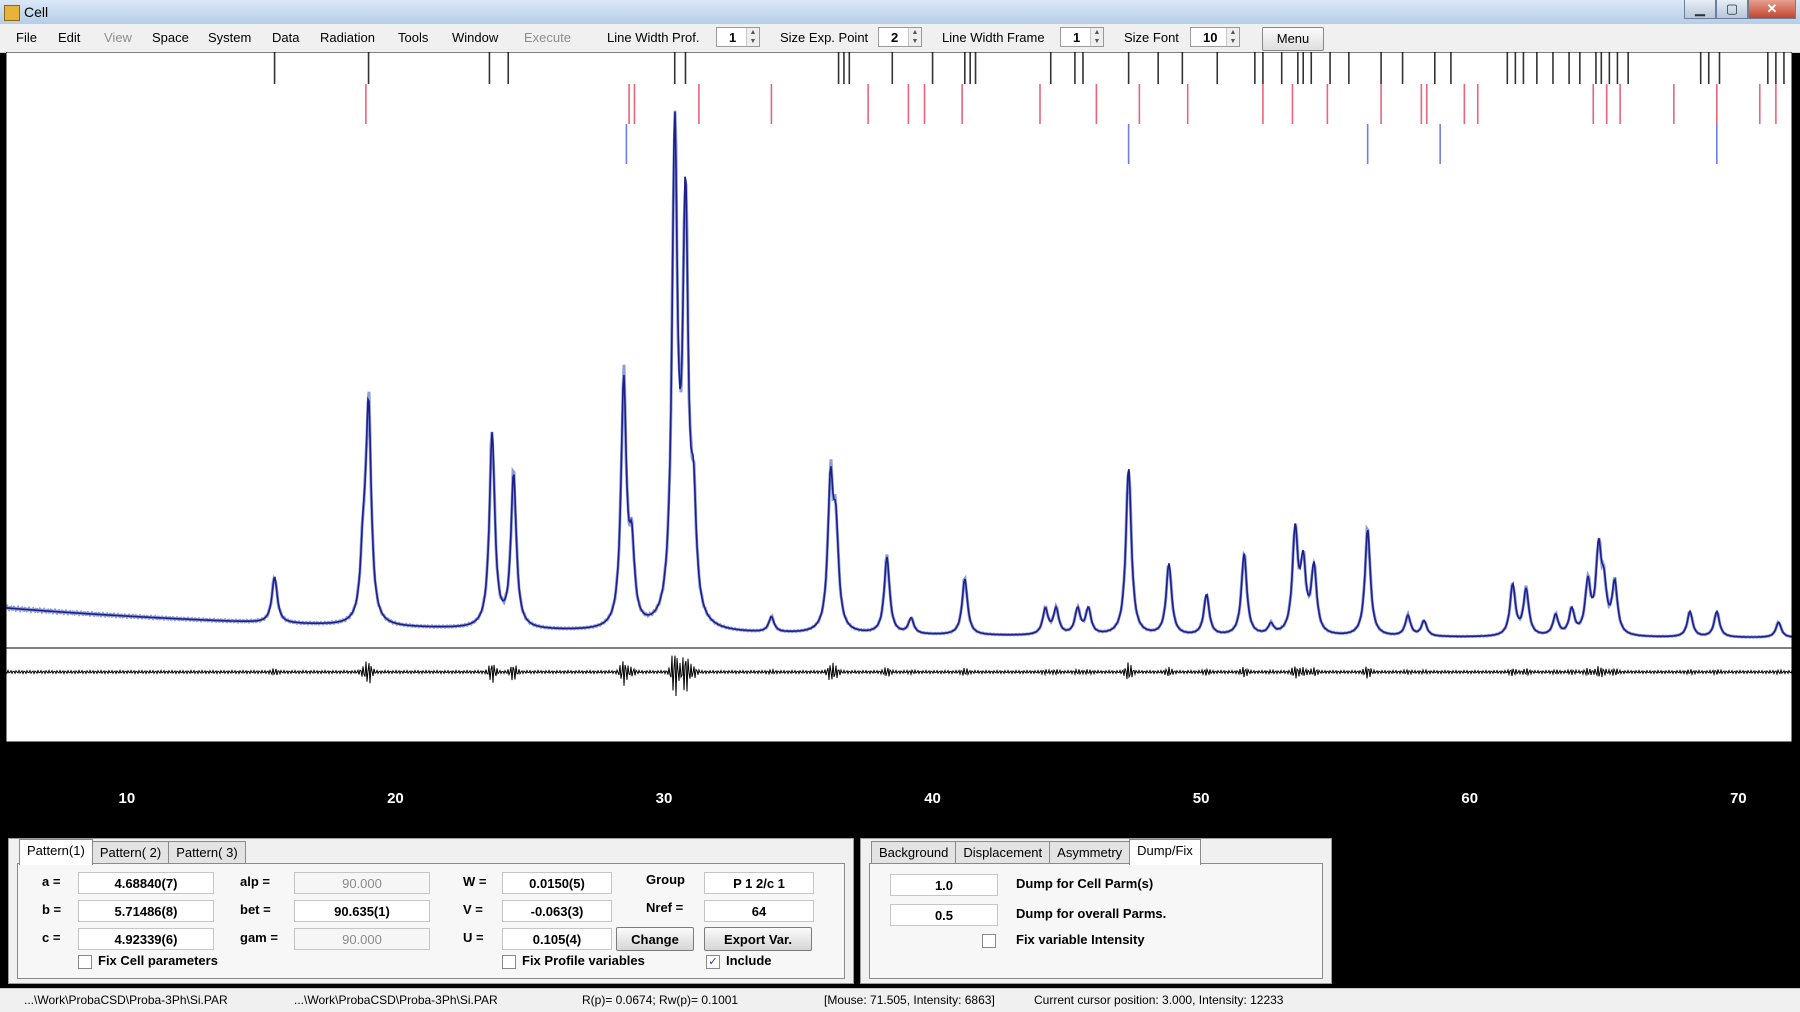 Image resolution: width=1800 pixels, height=1012 pixels. I want to click on app-icon, so click(12, 13).